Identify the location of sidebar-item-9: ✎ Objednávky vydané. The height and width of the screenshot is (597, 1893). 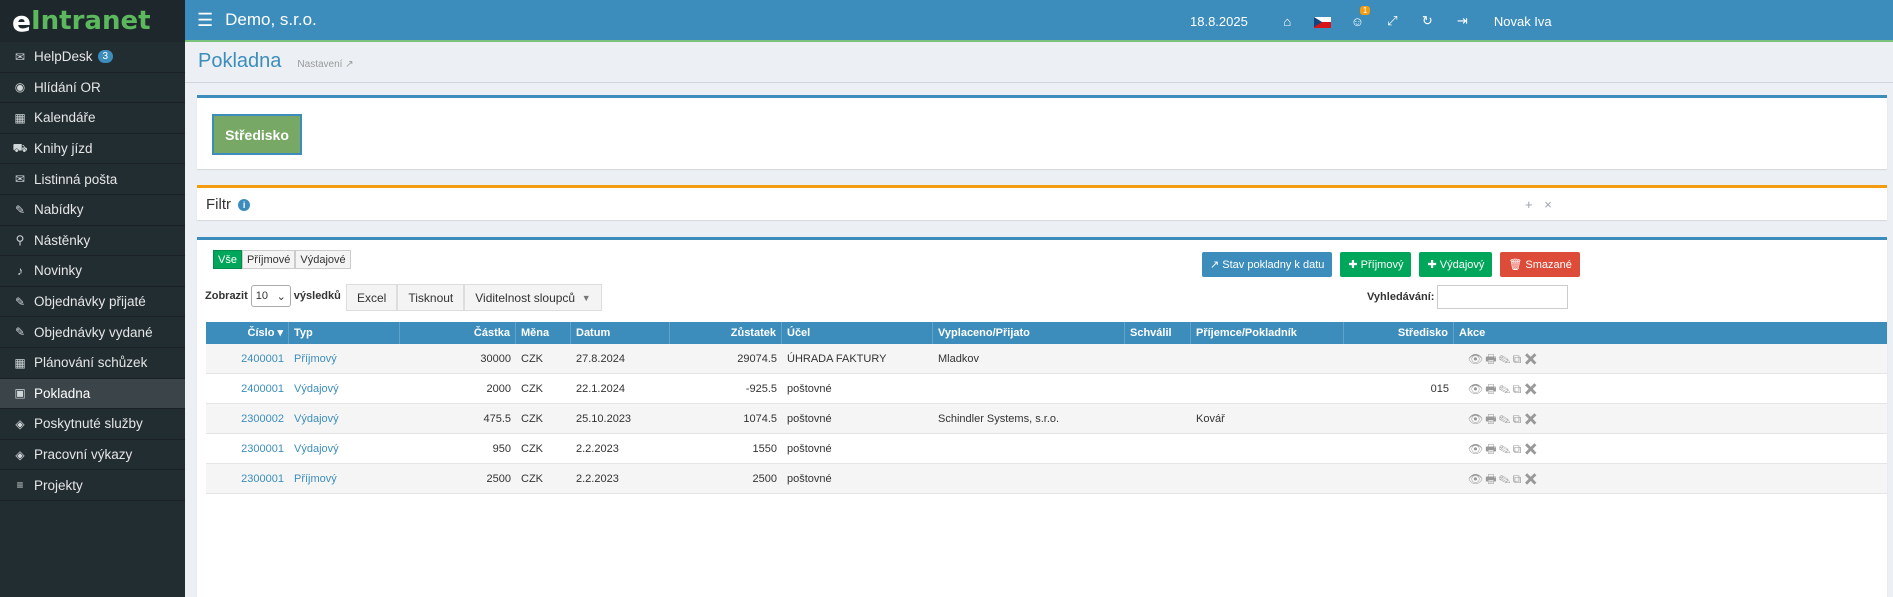
(92, 332).